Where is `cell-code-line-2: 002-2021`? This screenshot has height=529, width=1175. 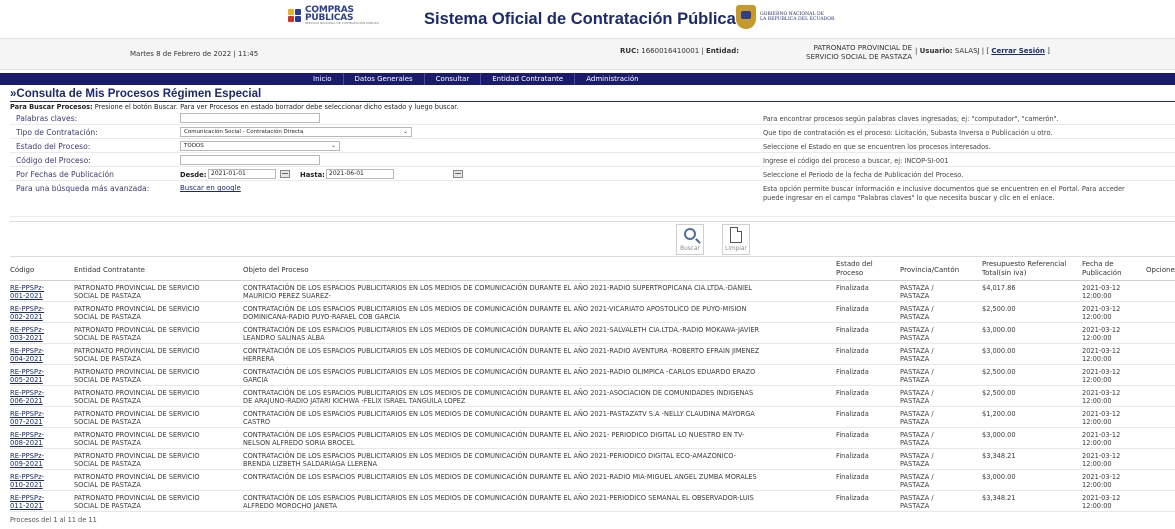 cell-code-line-2: 002-2021 is located at coordinates (27, 317).